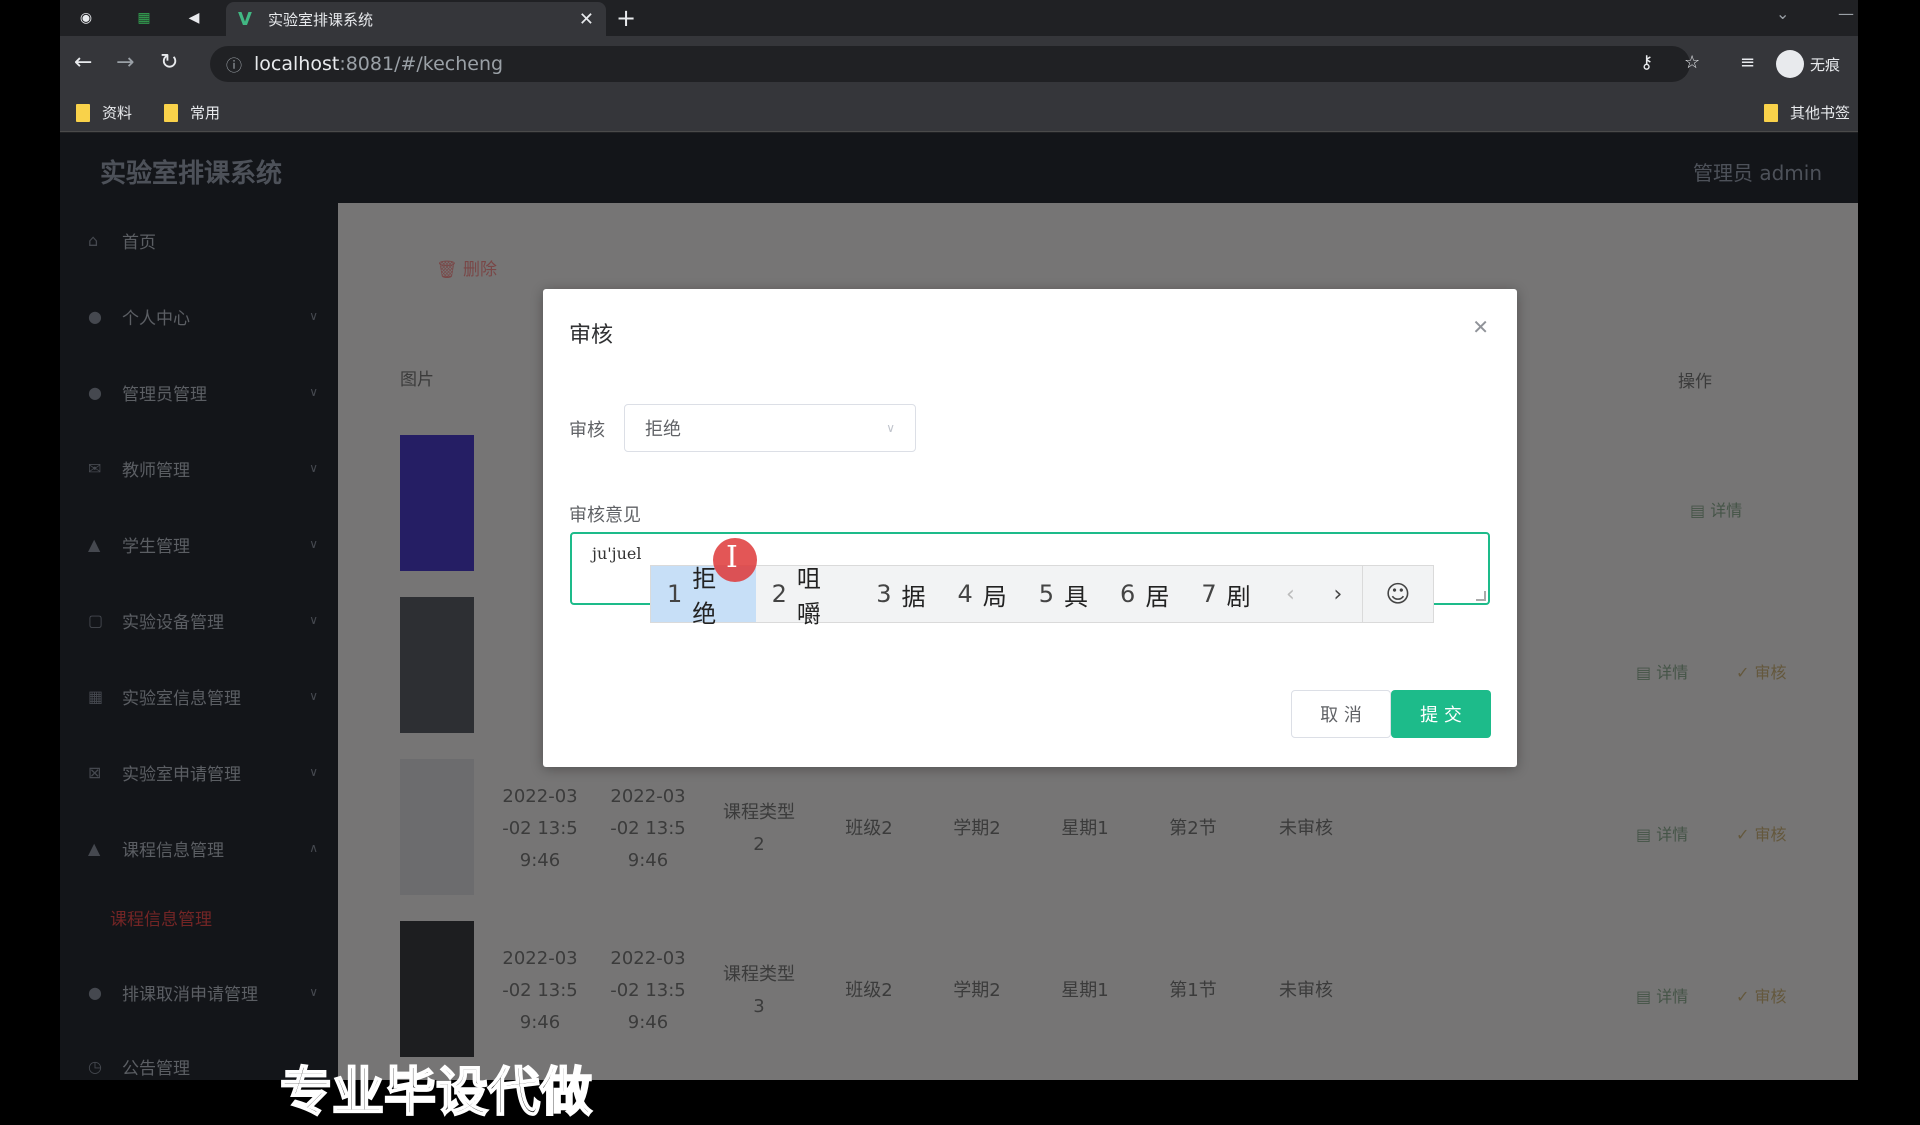 This screenshot has height=1125, width=1920. Describe the element at coordinates (1807, 112) in the screenshot. I see `other-bookmarks: 其他书签` at that location.